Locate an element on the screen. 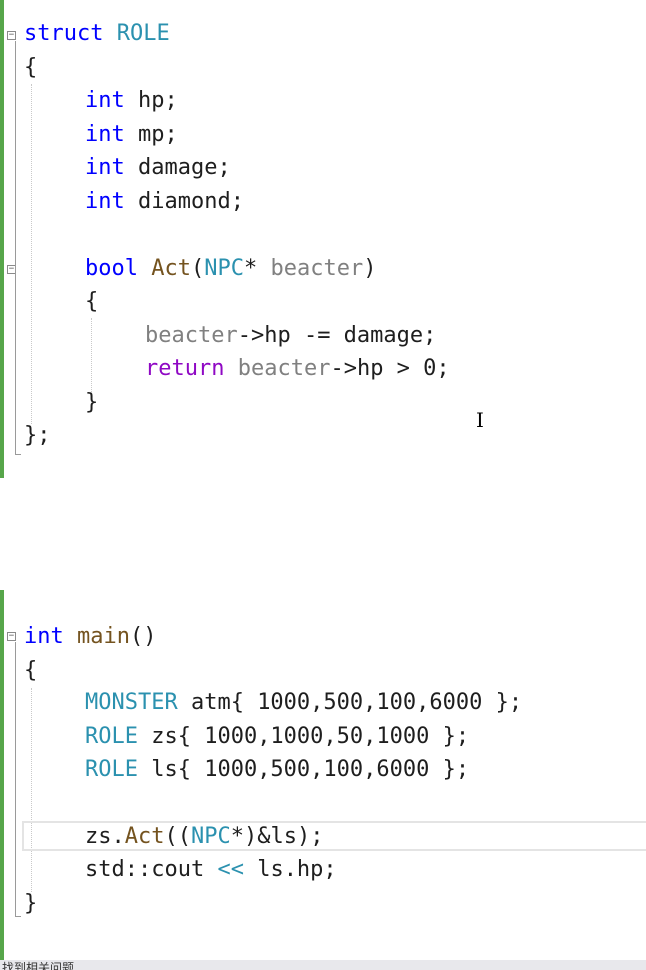  code-token: () is located at coordinates (143, 636).